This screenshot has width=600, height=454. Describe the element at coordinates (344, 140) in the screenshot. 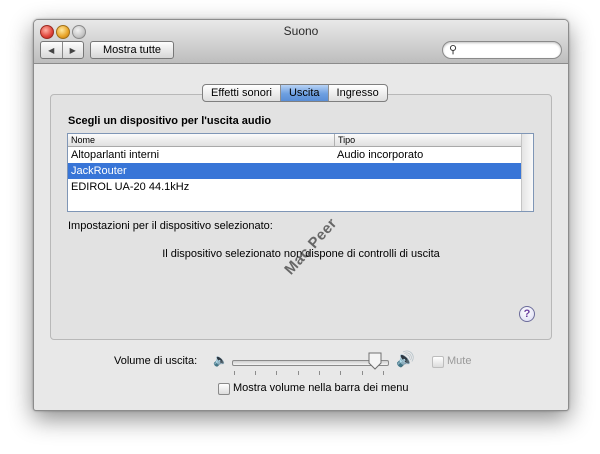

I see `column-header-type: Tipo` at that location.